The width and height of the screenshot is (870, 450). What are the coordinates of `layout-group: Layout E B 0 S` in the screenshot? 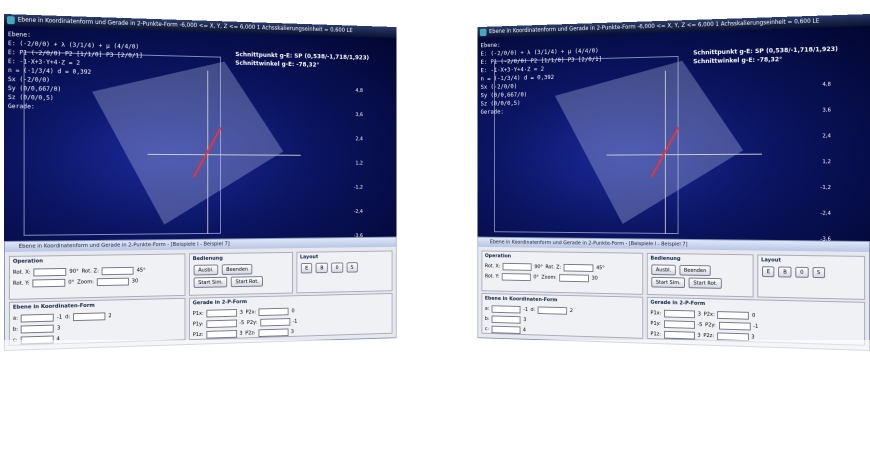 It's located at (811, 277).